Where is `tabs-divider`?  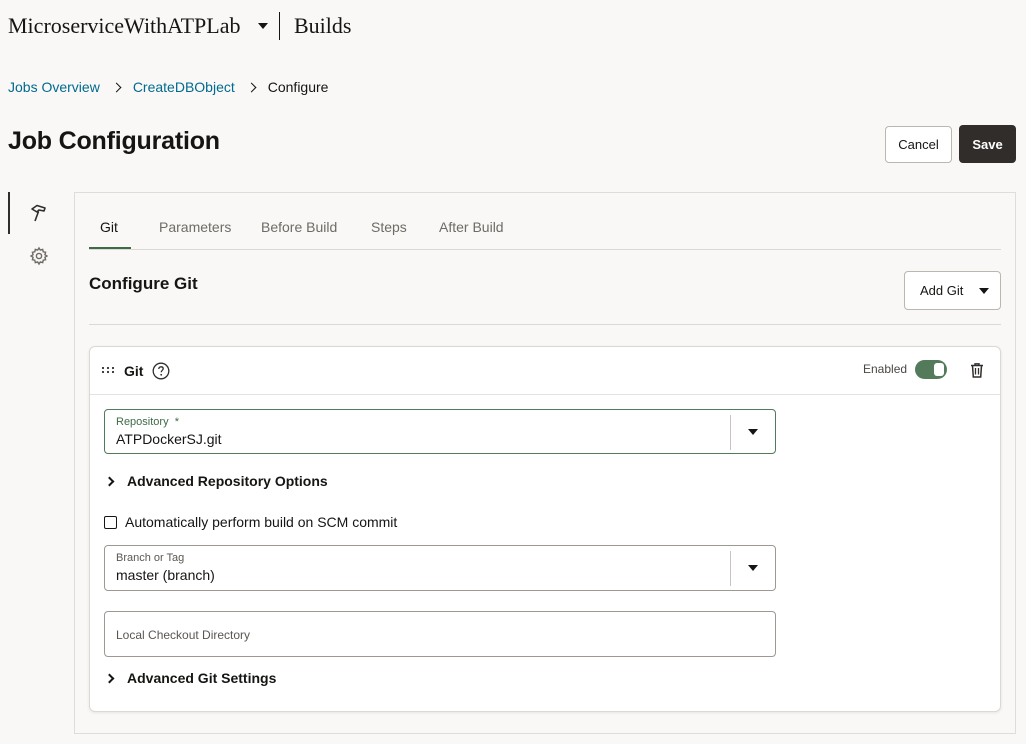 tabs-divider is located at coordinates (545, 249).